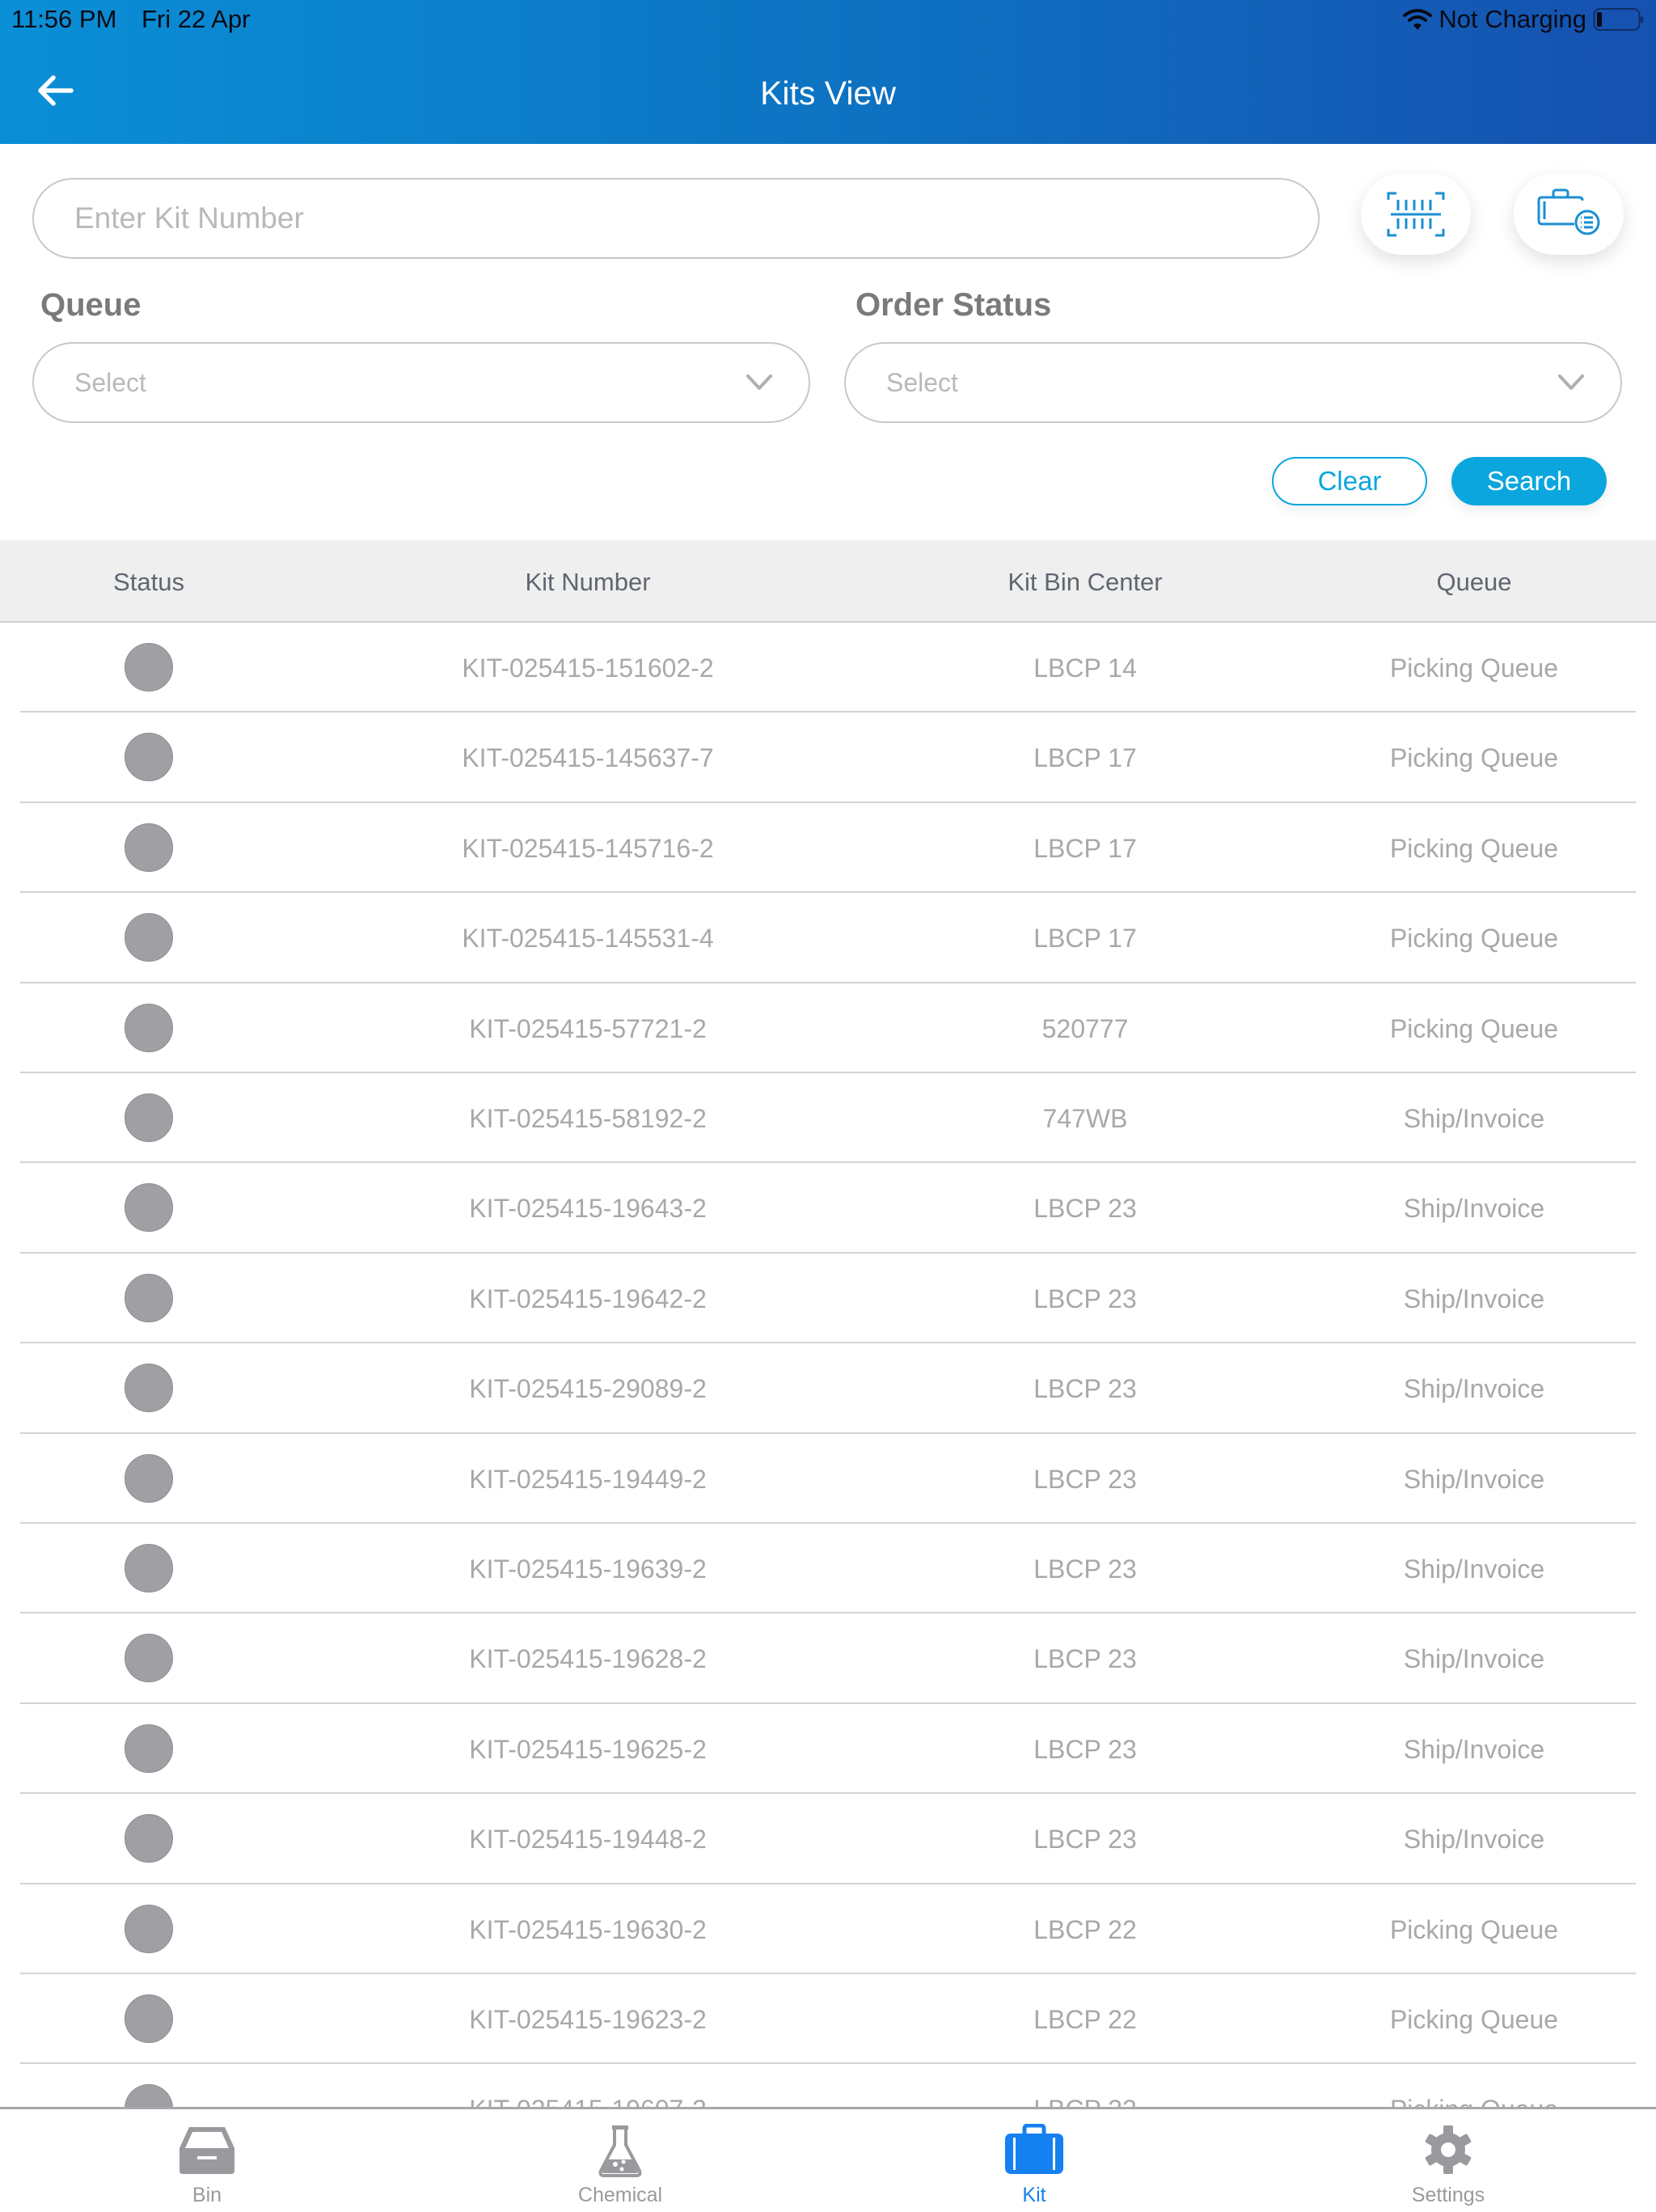 The image size is (1656, 2212). I want to click on tab-settings: Settings, so click(1448, 2160).